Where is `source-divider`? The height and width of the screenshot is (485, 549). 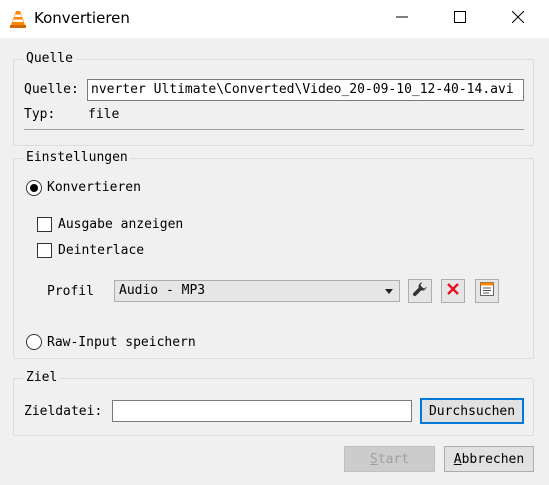 source-divider is located at coordinates (274, 129).